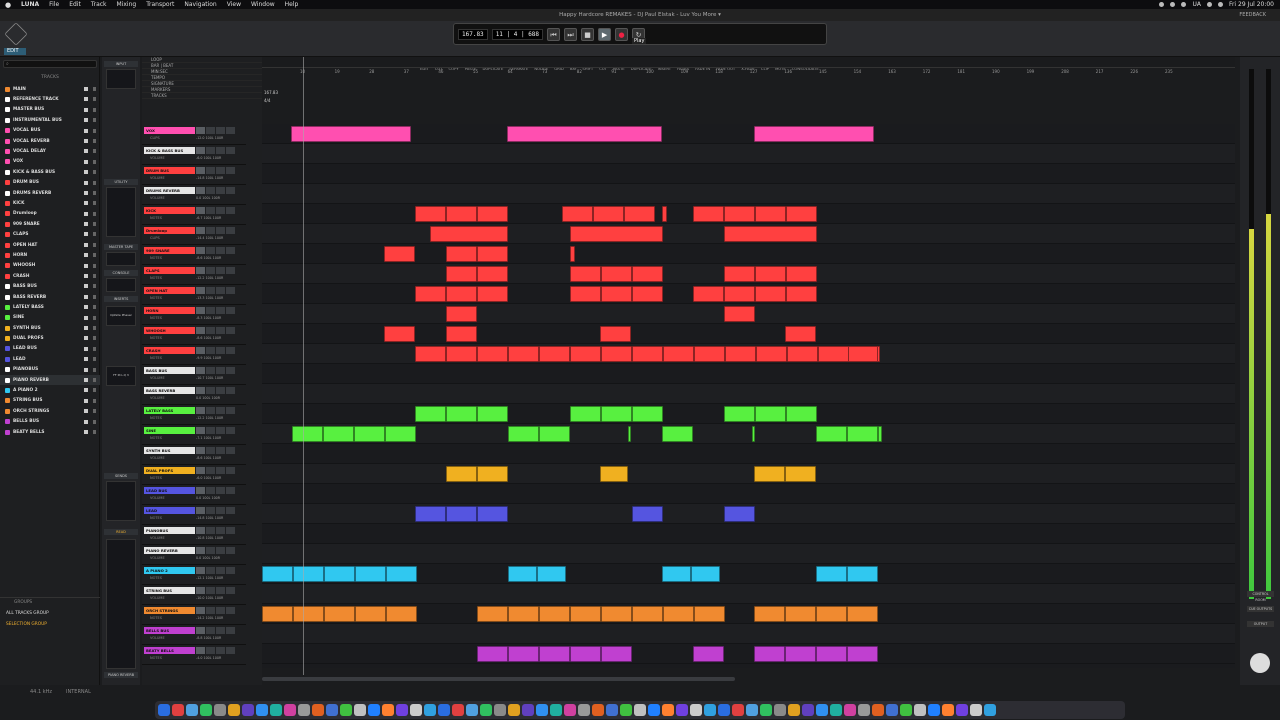 The image size is (1280, 720). What do you see at coordinates (194, 235) in the screenshot?
I see `track-header: Drumloop CLIPS -14.4 100L 100R` at bounding box center [194, 235].